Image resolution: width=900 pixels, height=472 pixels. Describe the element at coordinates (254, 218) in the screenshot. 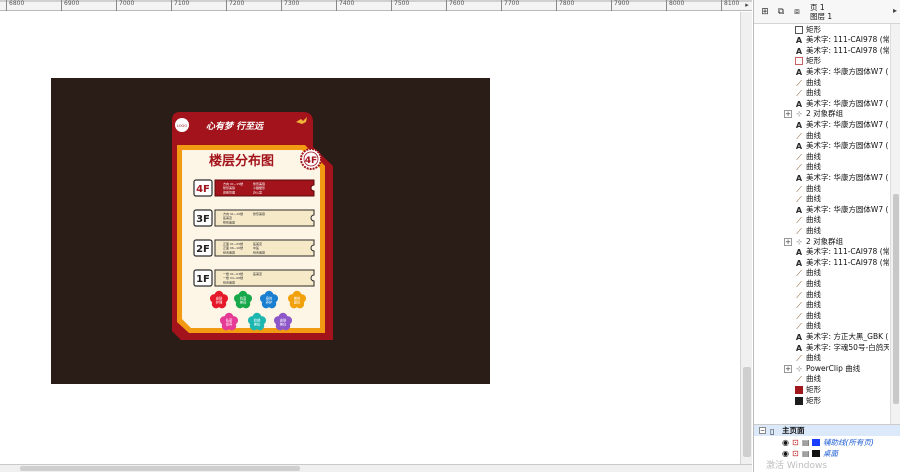

I see `floor-row: 3F 方向 01~10楼医美室整形美容整形美容` at that location.